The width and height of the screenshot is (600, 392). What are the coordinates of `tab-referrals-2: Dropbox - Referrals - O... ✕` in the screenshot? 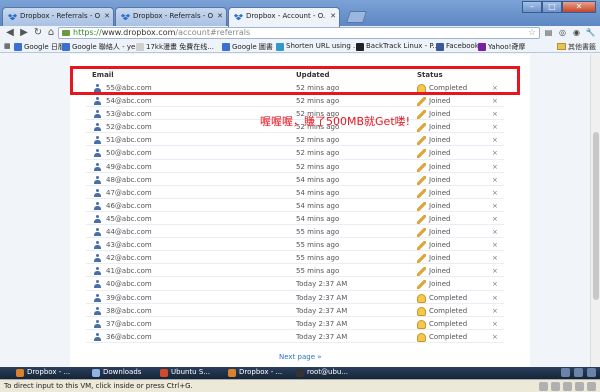 It's located at (171, 16).